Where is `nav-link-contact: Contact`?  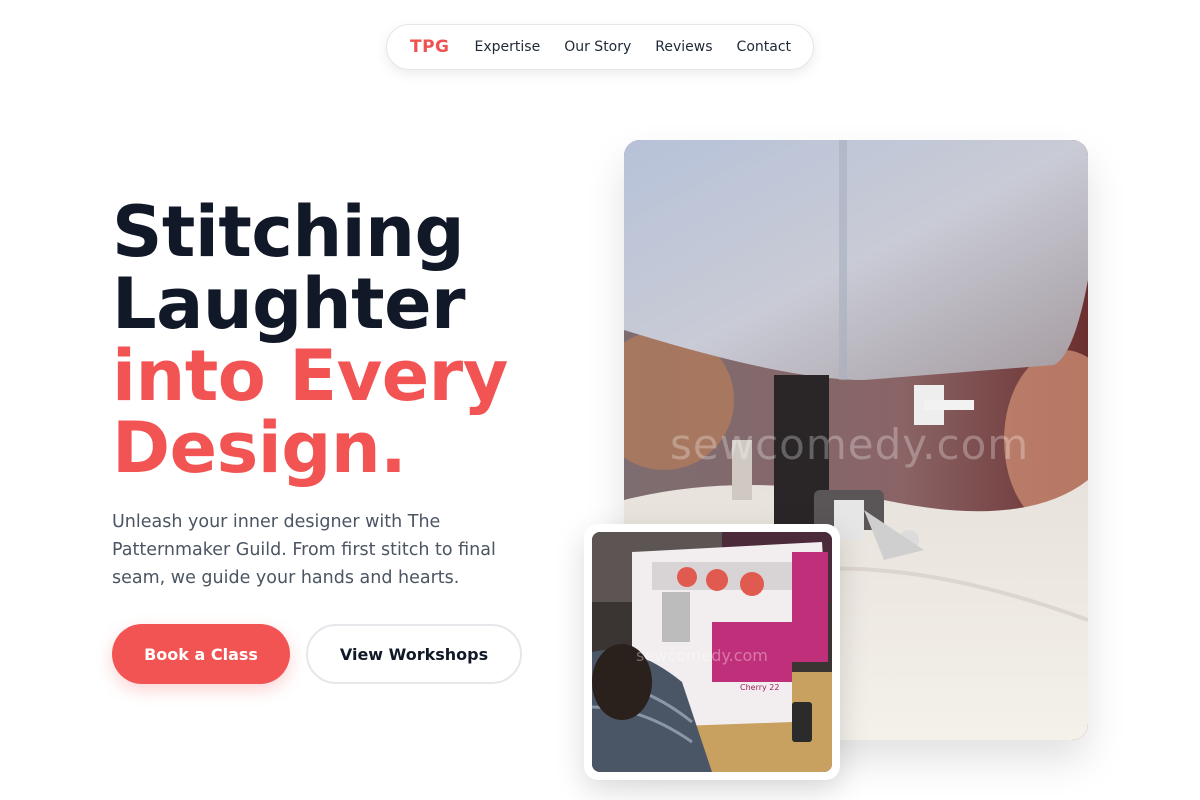
nav-link-contact: Contact is located at coordinates (764, 47).